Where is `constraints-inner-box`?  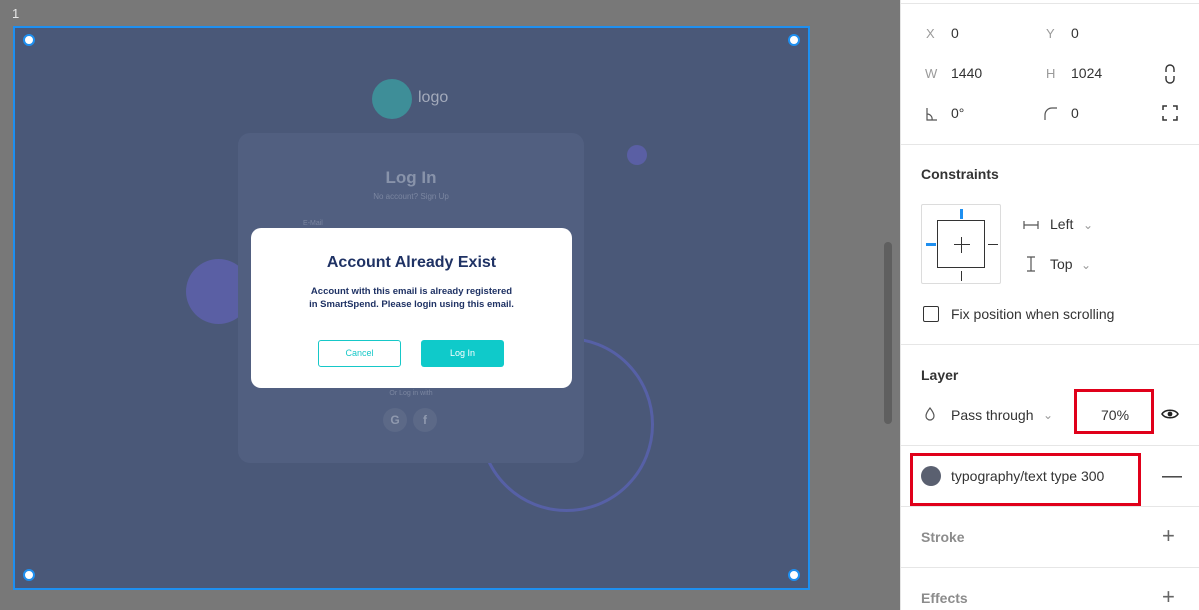
constraints-inner-box is located at coordinates (961, 244).